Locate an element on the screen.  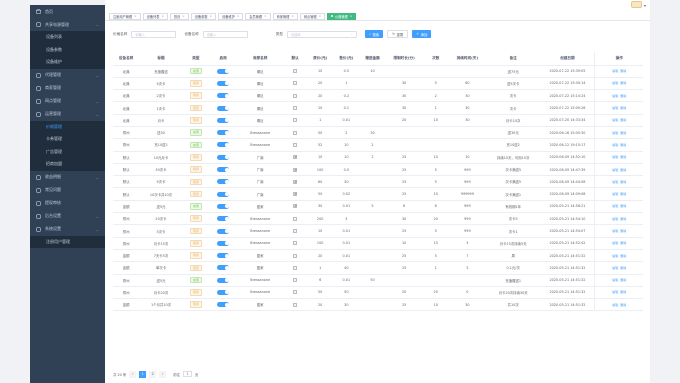
sidebar-item-10: 卡券管理 is located at coordinates (67, 139).